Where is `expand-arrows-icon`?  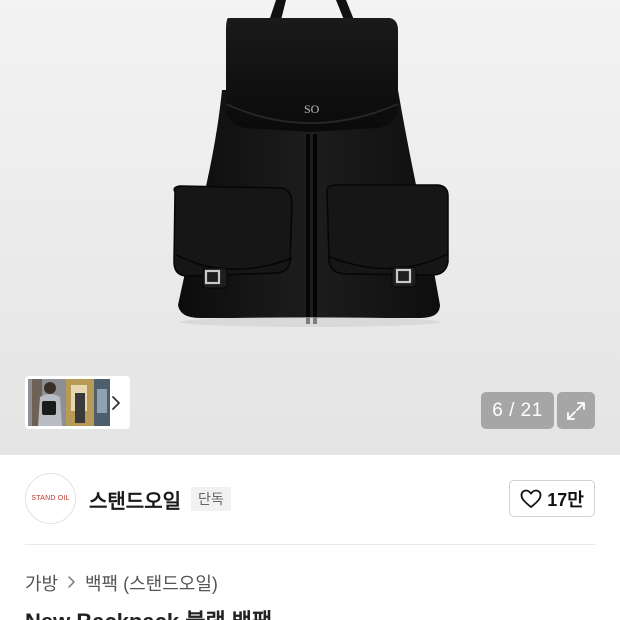
expand-arrows-icon is located at coordinates (576, 410).